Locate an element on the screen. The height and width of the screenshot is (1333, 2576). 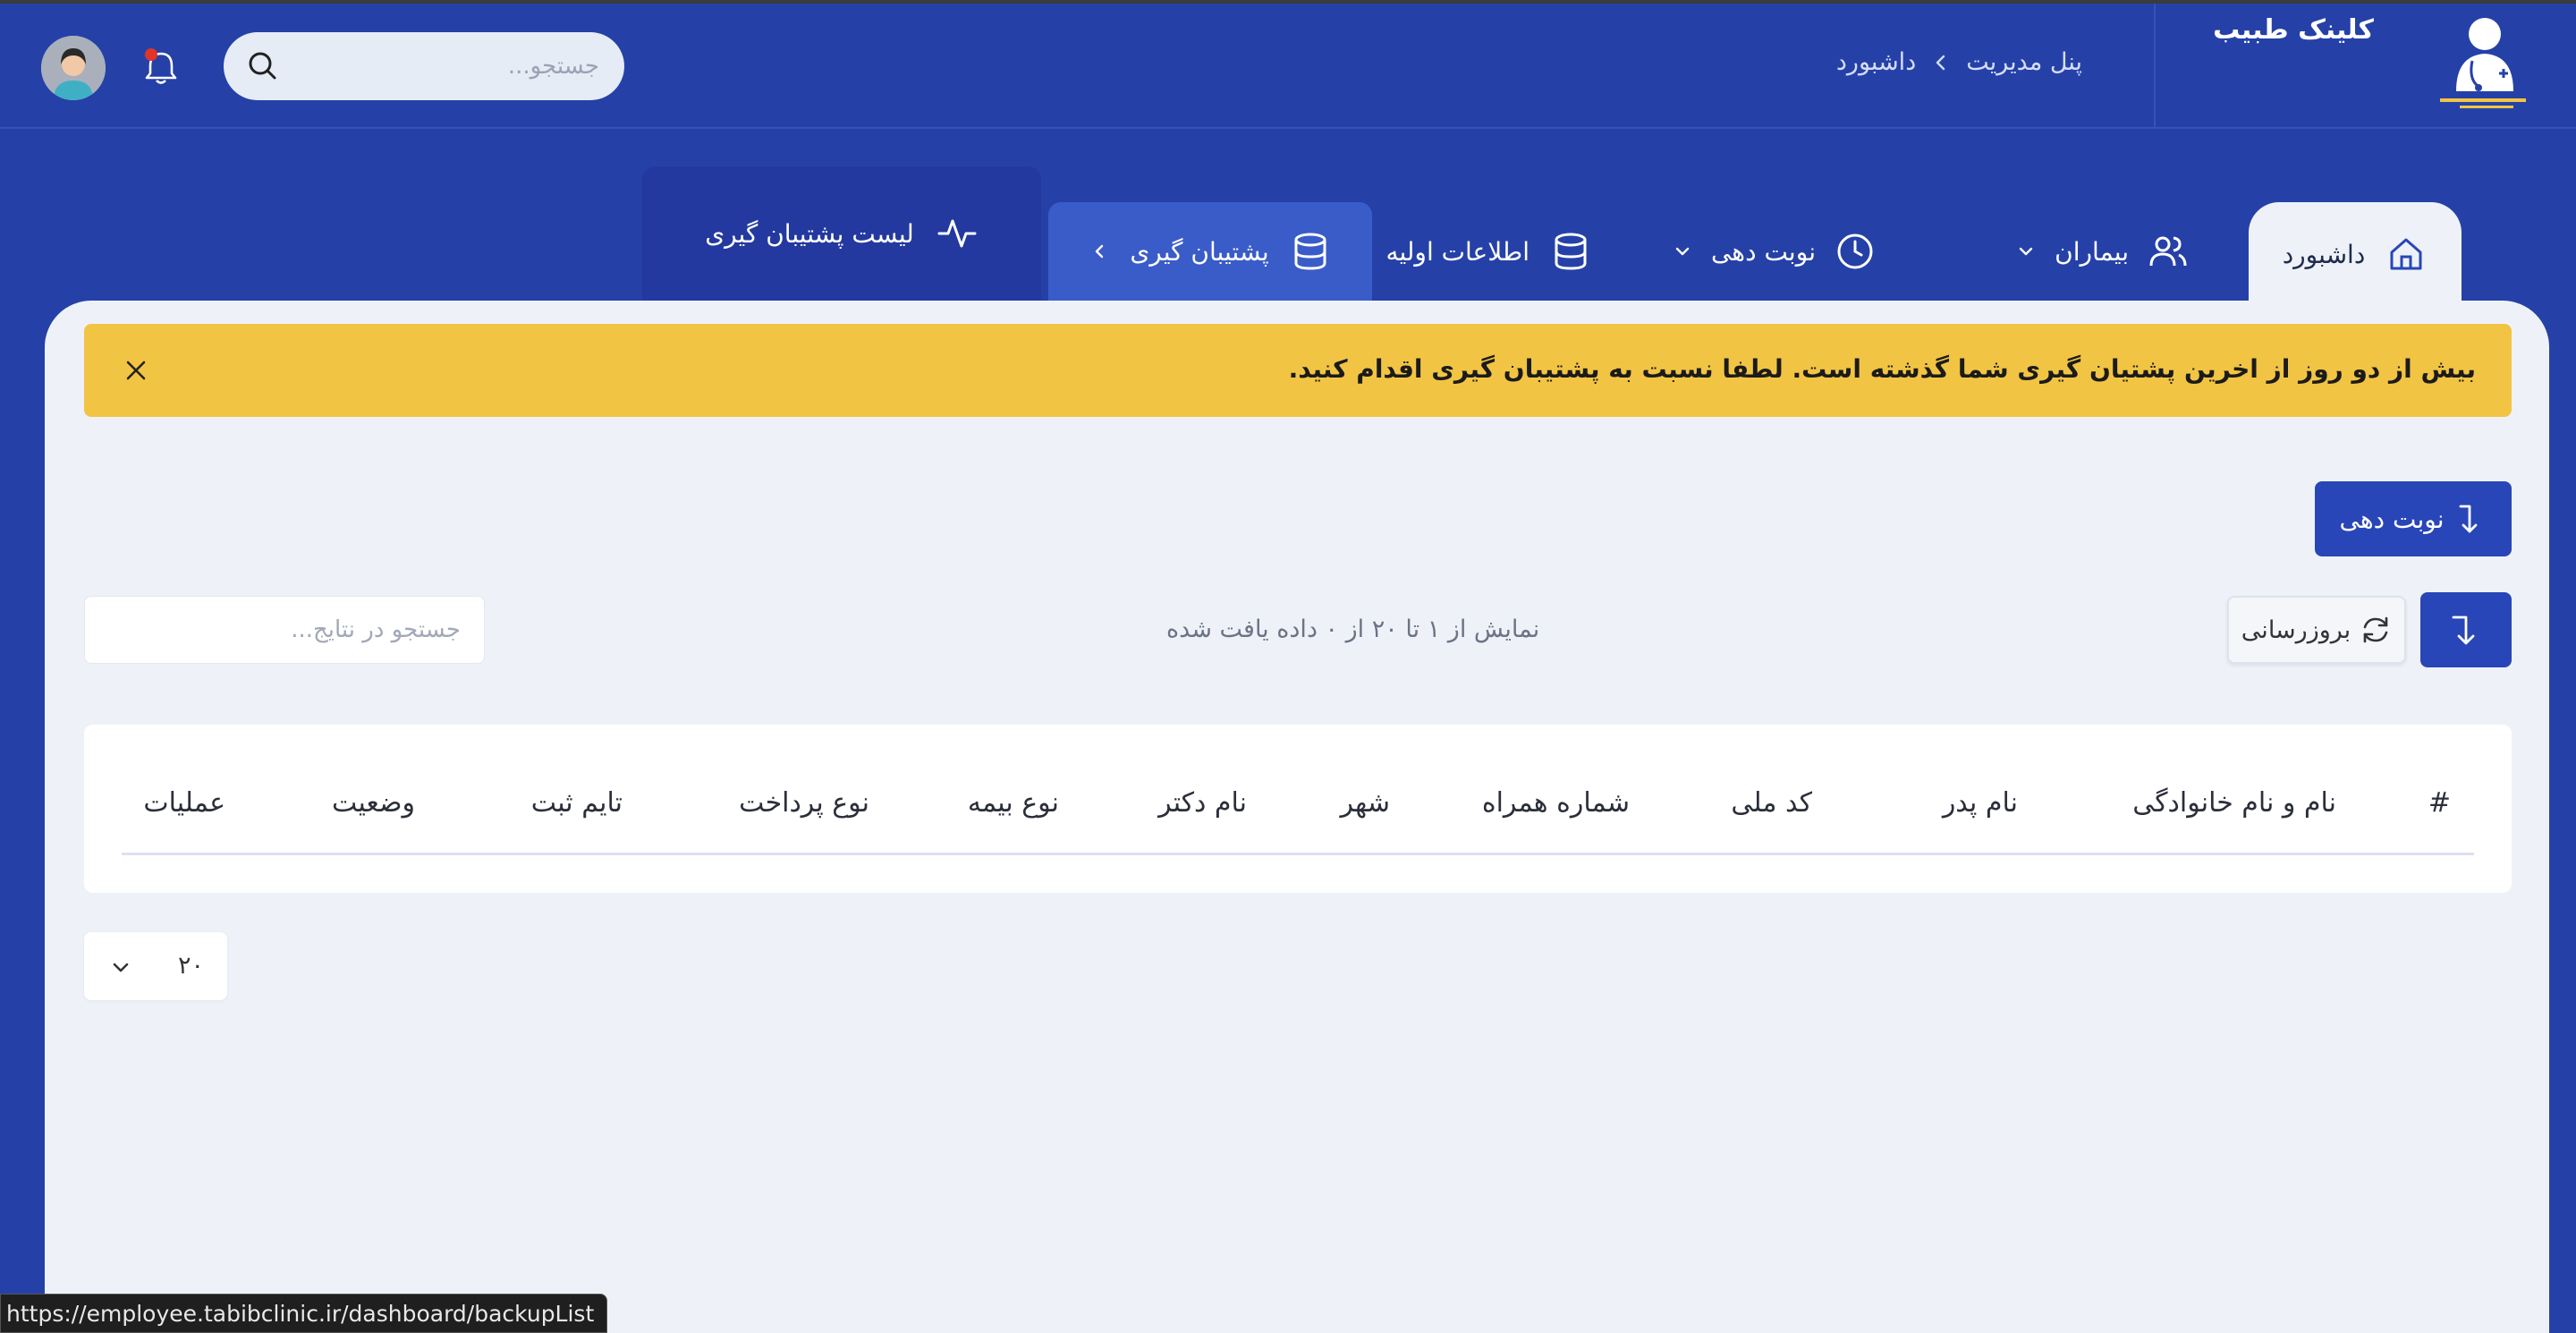
results-search is located at coordinates (284, 630).